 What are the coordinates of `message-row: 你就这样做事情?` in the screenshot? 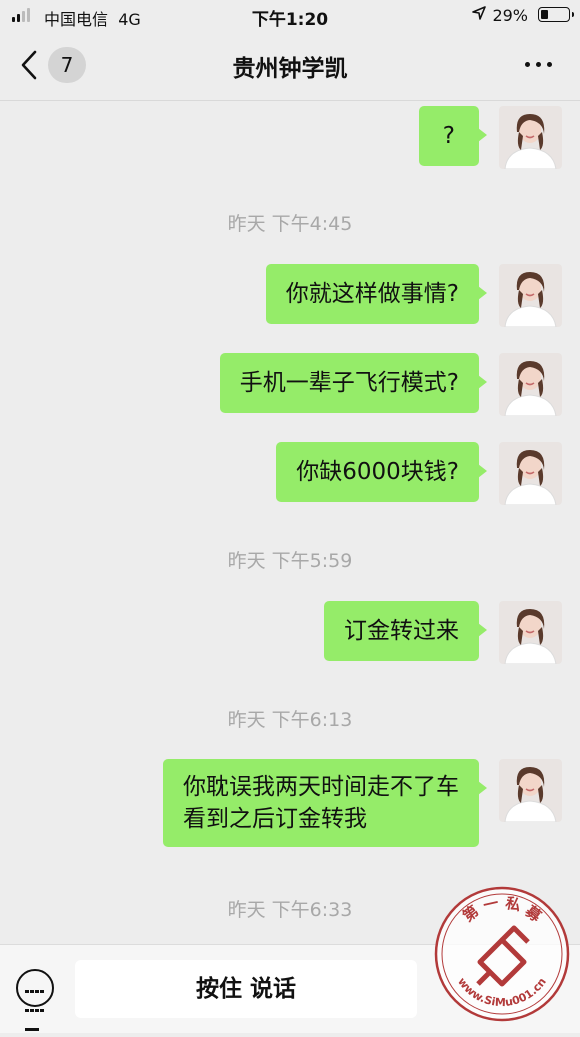 It's located at (413, 295).